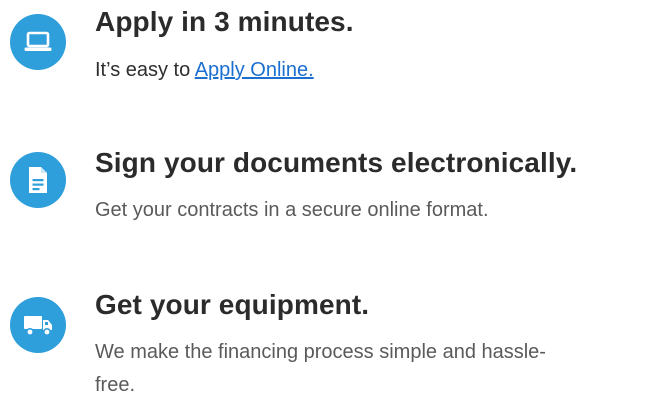 The image size is (655, 411). Describe the element at coordinates (224, 21) in the screenshot. I see `step-title: Apply in 3 minutes.` at that location.